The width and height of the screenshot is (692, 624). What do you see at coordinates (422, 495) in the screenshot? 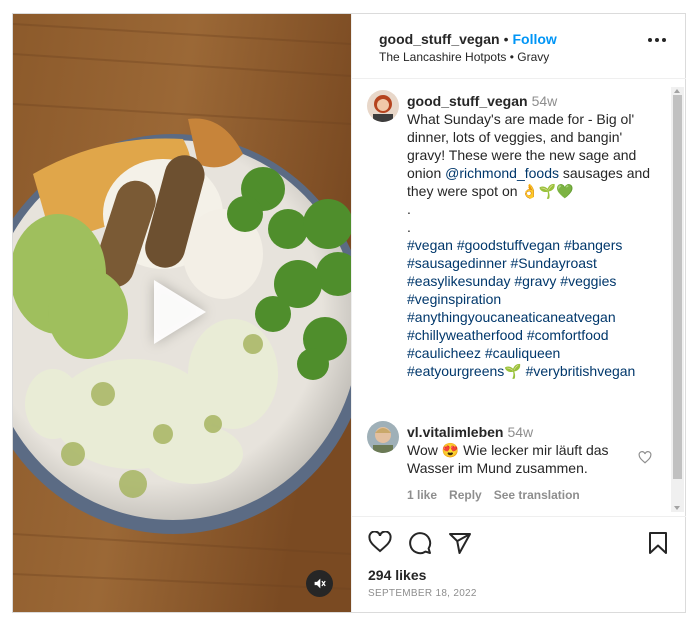
I see `comment-likes-link: 1 like` at bounding box center [422, 495].